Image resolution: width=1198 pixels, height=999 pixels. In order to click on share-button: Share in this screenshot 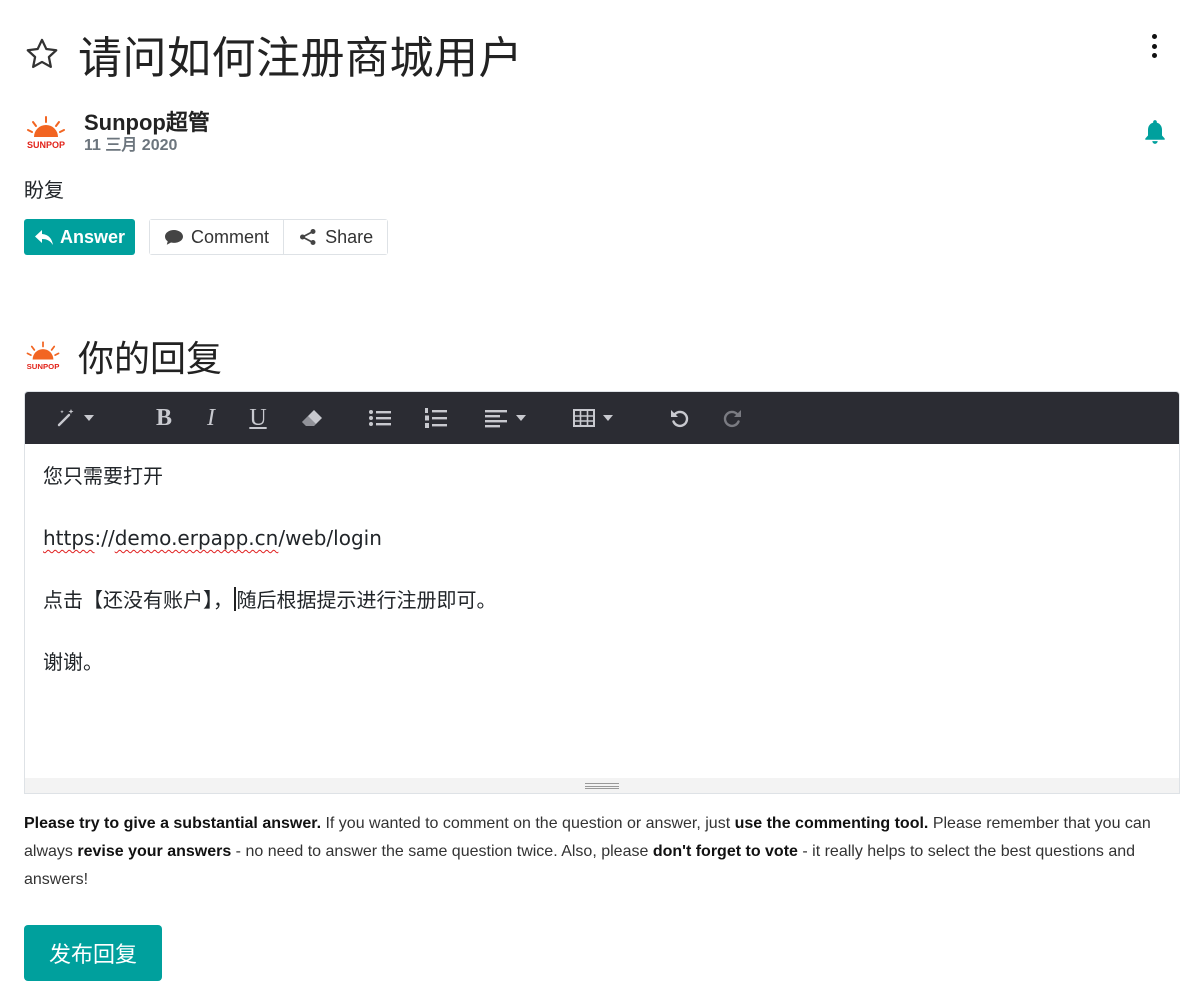, I will do `click(335, 237)`.